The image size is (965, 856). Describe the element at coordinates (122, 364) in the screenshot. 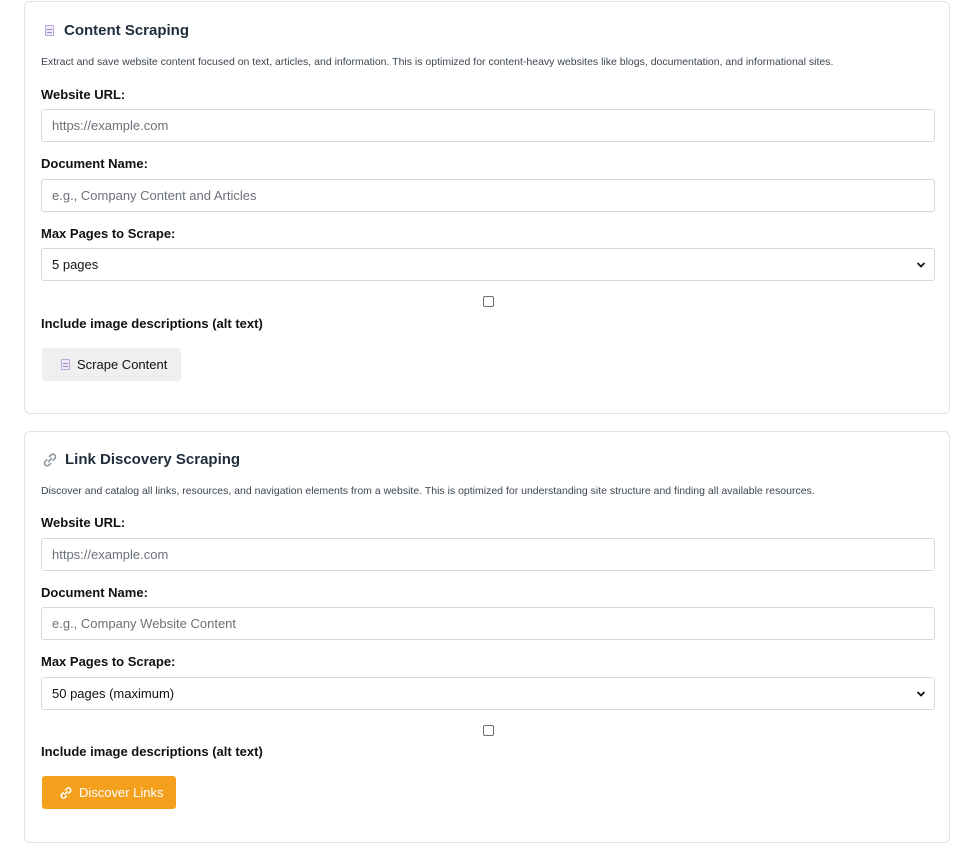

I see `scrape-content-button-label: Scrape Content` at that location.